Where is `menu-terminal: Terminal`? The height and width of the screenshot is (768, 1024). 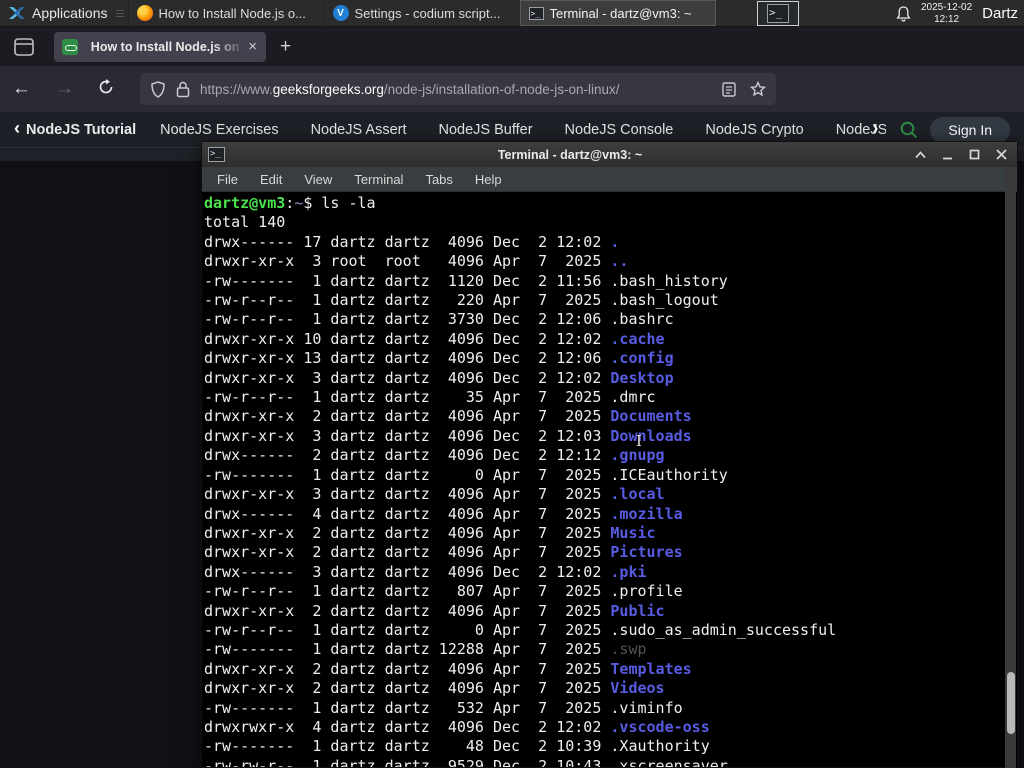
menu-terminal: Terminal is located at coordinates (378, 179).